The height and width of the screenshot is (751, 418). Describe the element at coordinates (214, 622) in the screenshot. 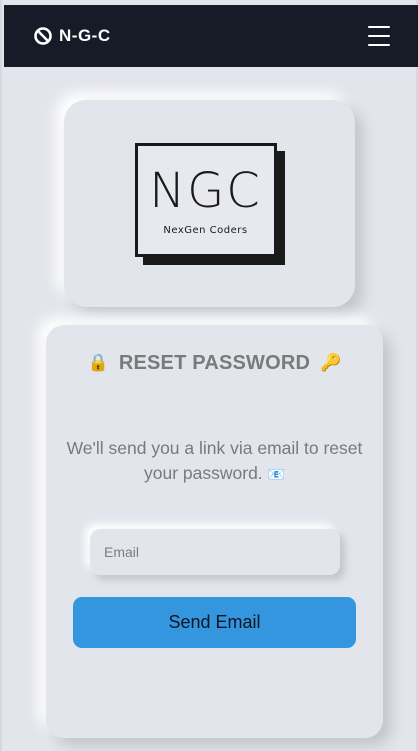

I see `send-email-button: Send Email` at that location.